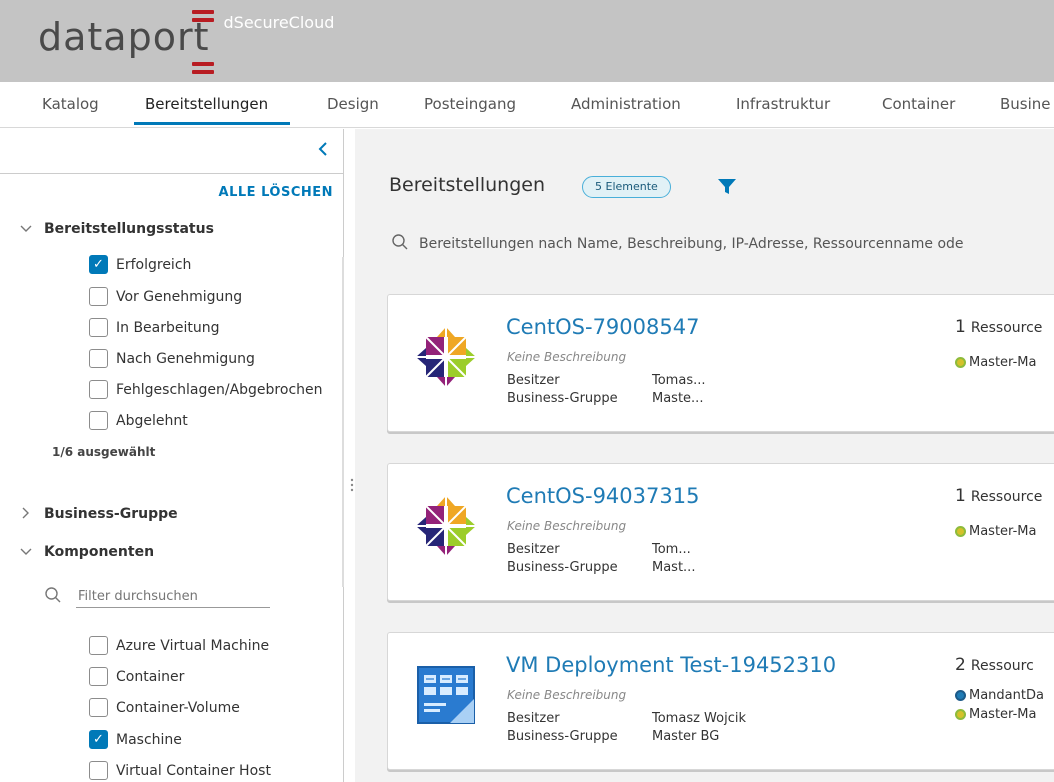 The height and width of the screenshot is (782, 1054). What do you see at coordinates (324, 149) in the screenshot?
I see `collapse-sidebar-icon` at bounding box center [324, 149].